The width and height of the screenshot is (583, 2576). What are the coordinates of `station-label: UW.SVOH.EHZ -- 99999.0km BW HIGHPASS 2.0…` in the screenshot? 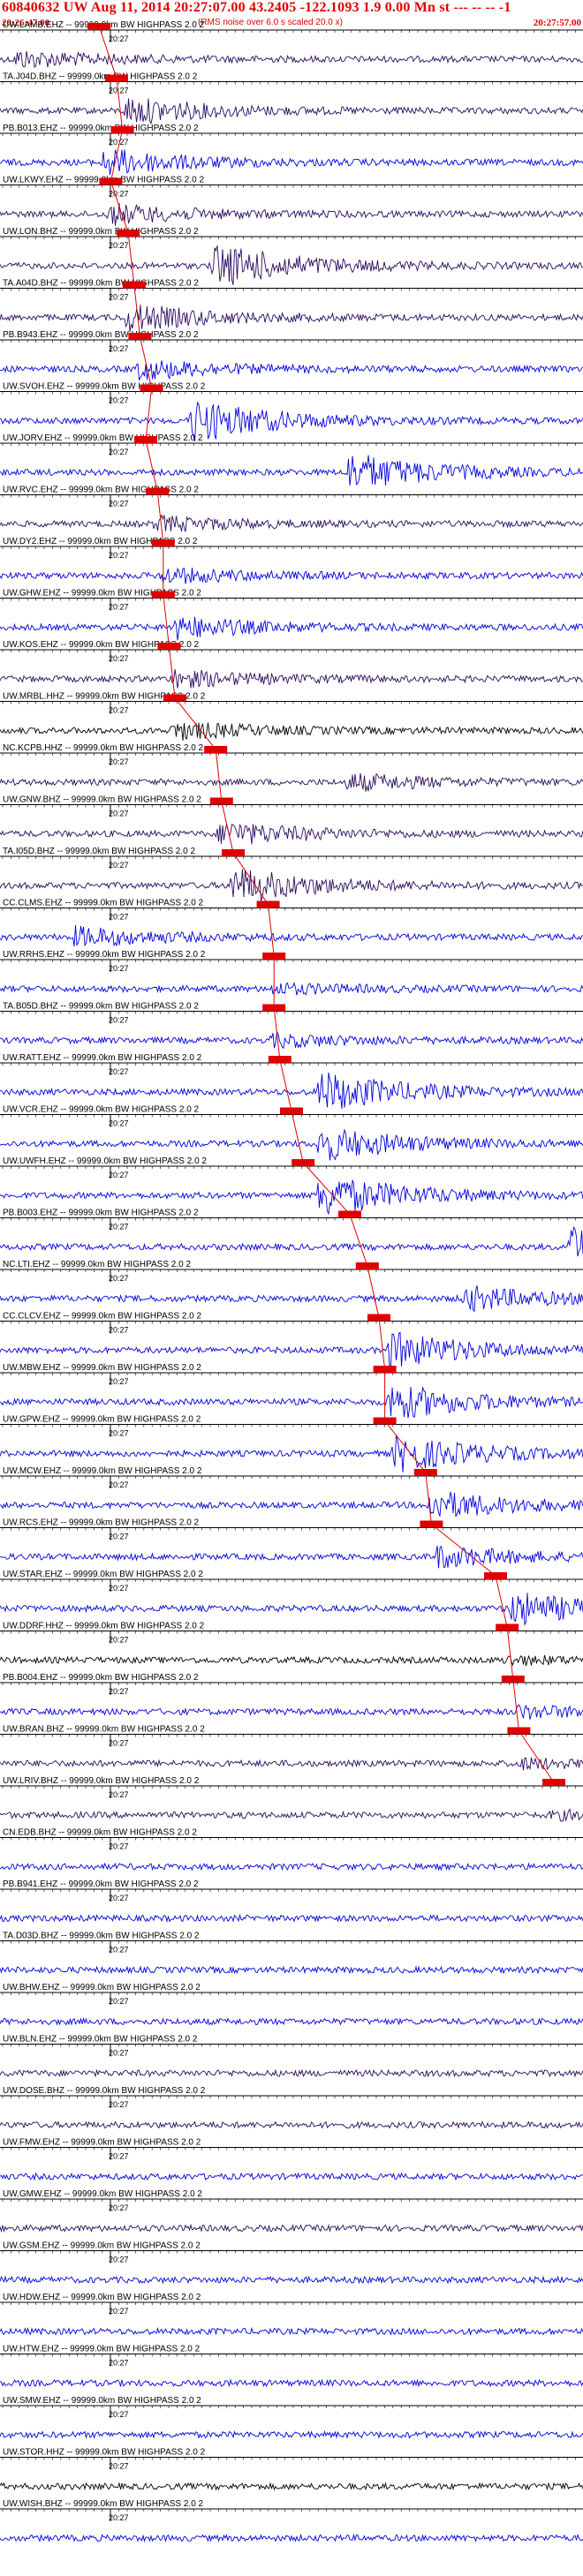 It's located at (104, 387).